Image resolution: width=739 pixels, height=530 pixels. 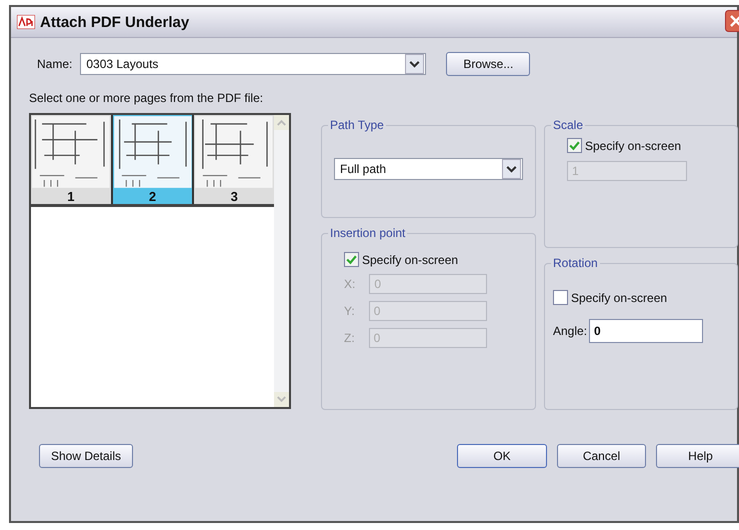 I want to click on cancel-button: Cancel, so click(x=601, y=456).